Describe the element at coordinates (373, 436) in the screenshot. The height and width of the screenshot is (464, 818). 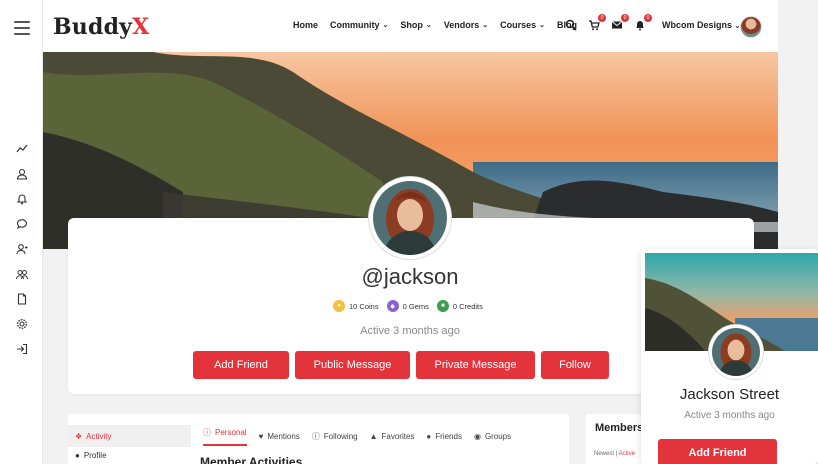
I see `thumbs-up-icon: ▲` at that location.